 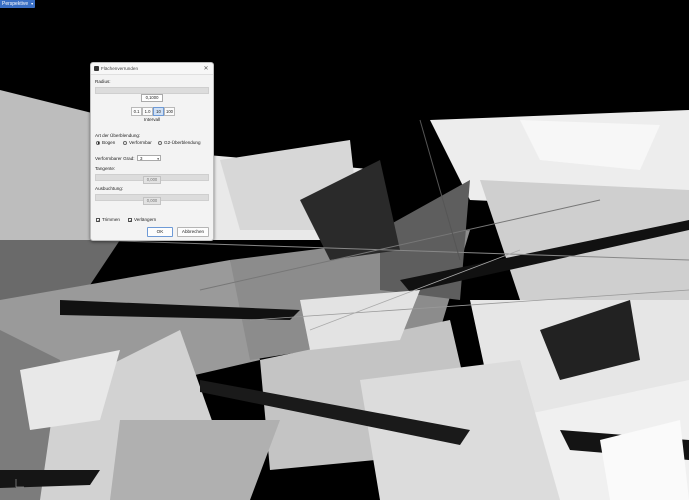 What do you see at coordinates (169, 111) in the screenshot?
I see `radius-step-100: 100` at bounding box center [169, 111].